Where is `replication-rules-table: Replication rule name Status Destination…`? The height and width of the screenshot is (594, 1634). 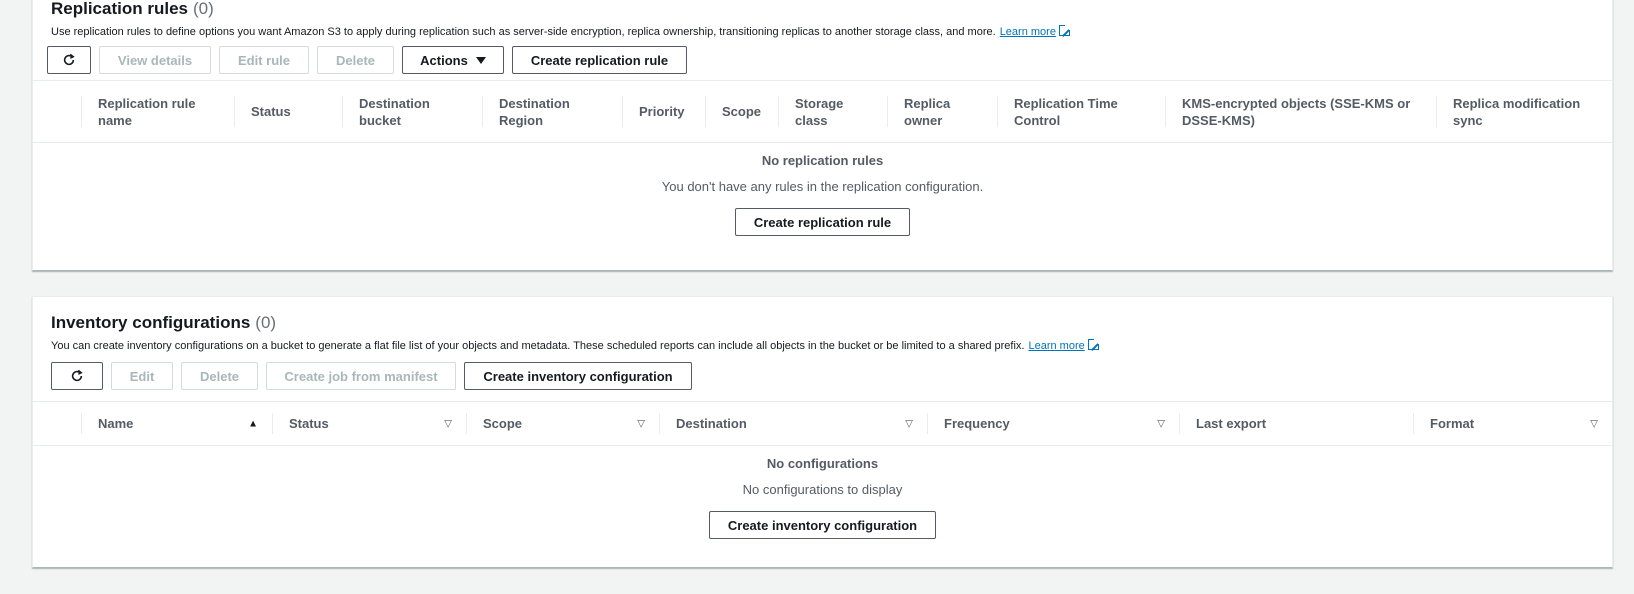
replication-rules-table: Replication rule name Status Destination… is located at coordinates (822, 111).